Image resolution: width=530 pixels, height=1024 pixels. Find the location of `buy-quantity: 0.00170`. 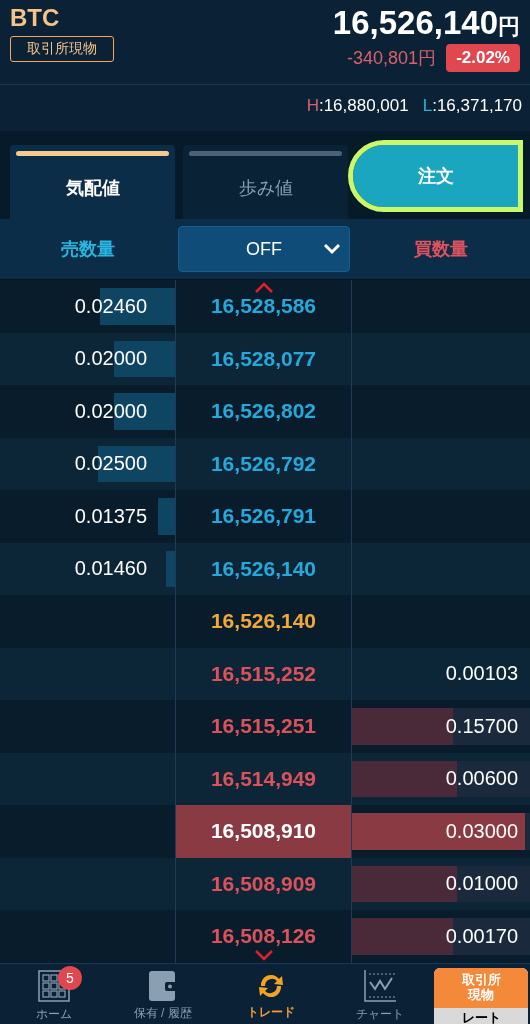

buy-quantity: 0.00170 is located at coordinates (481, 936).